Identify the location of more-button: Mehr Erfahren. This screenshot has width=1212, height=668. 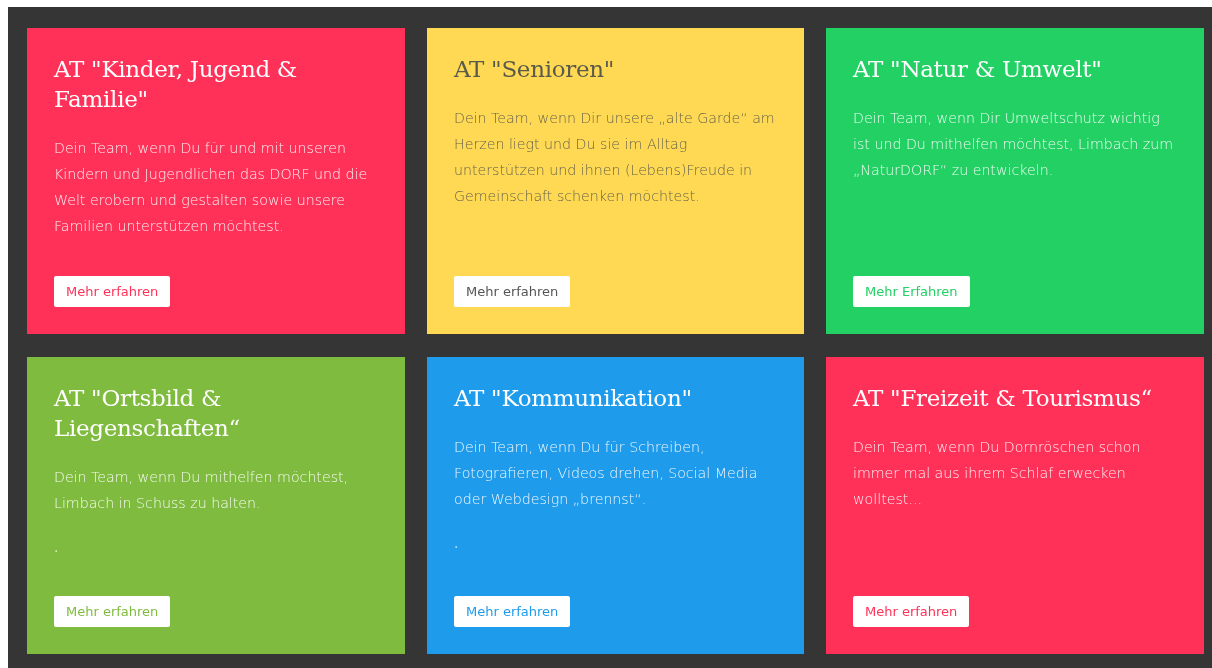
(911, 291).